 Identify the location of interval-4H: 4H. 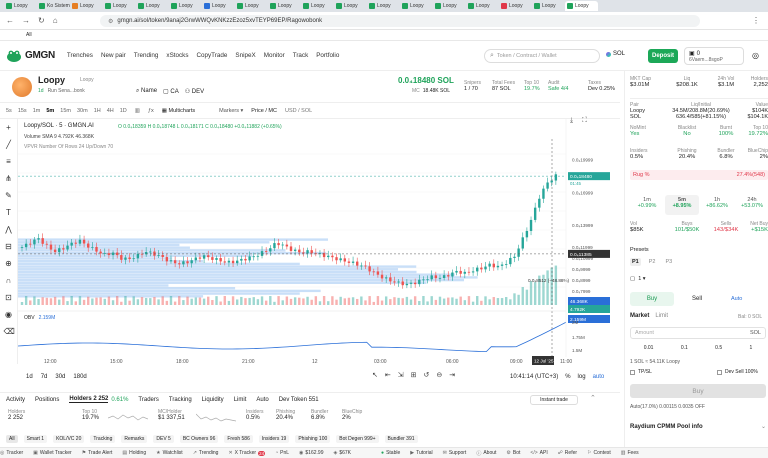
(110, 111).